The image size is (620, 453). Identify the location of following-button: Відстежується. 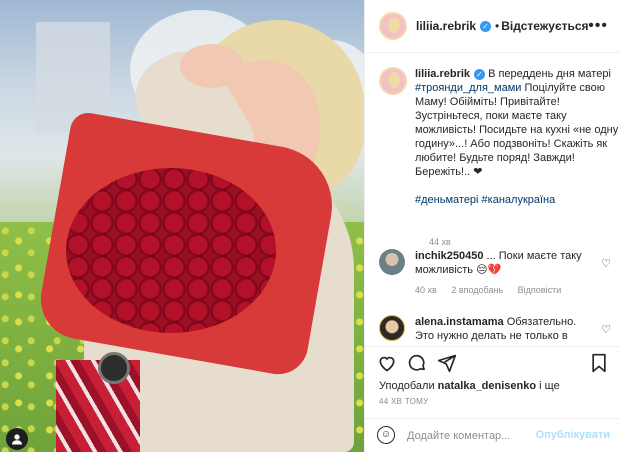
(544, 26).